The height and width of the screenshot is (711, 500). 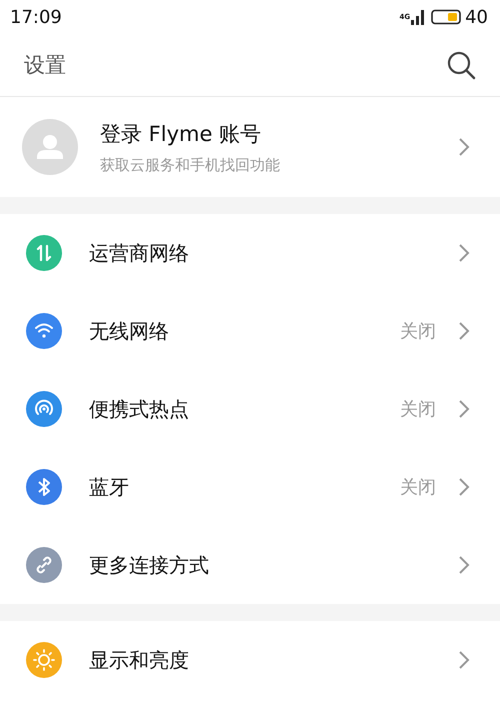 I want to click on avatar-icon, so click(x=50, y=147).